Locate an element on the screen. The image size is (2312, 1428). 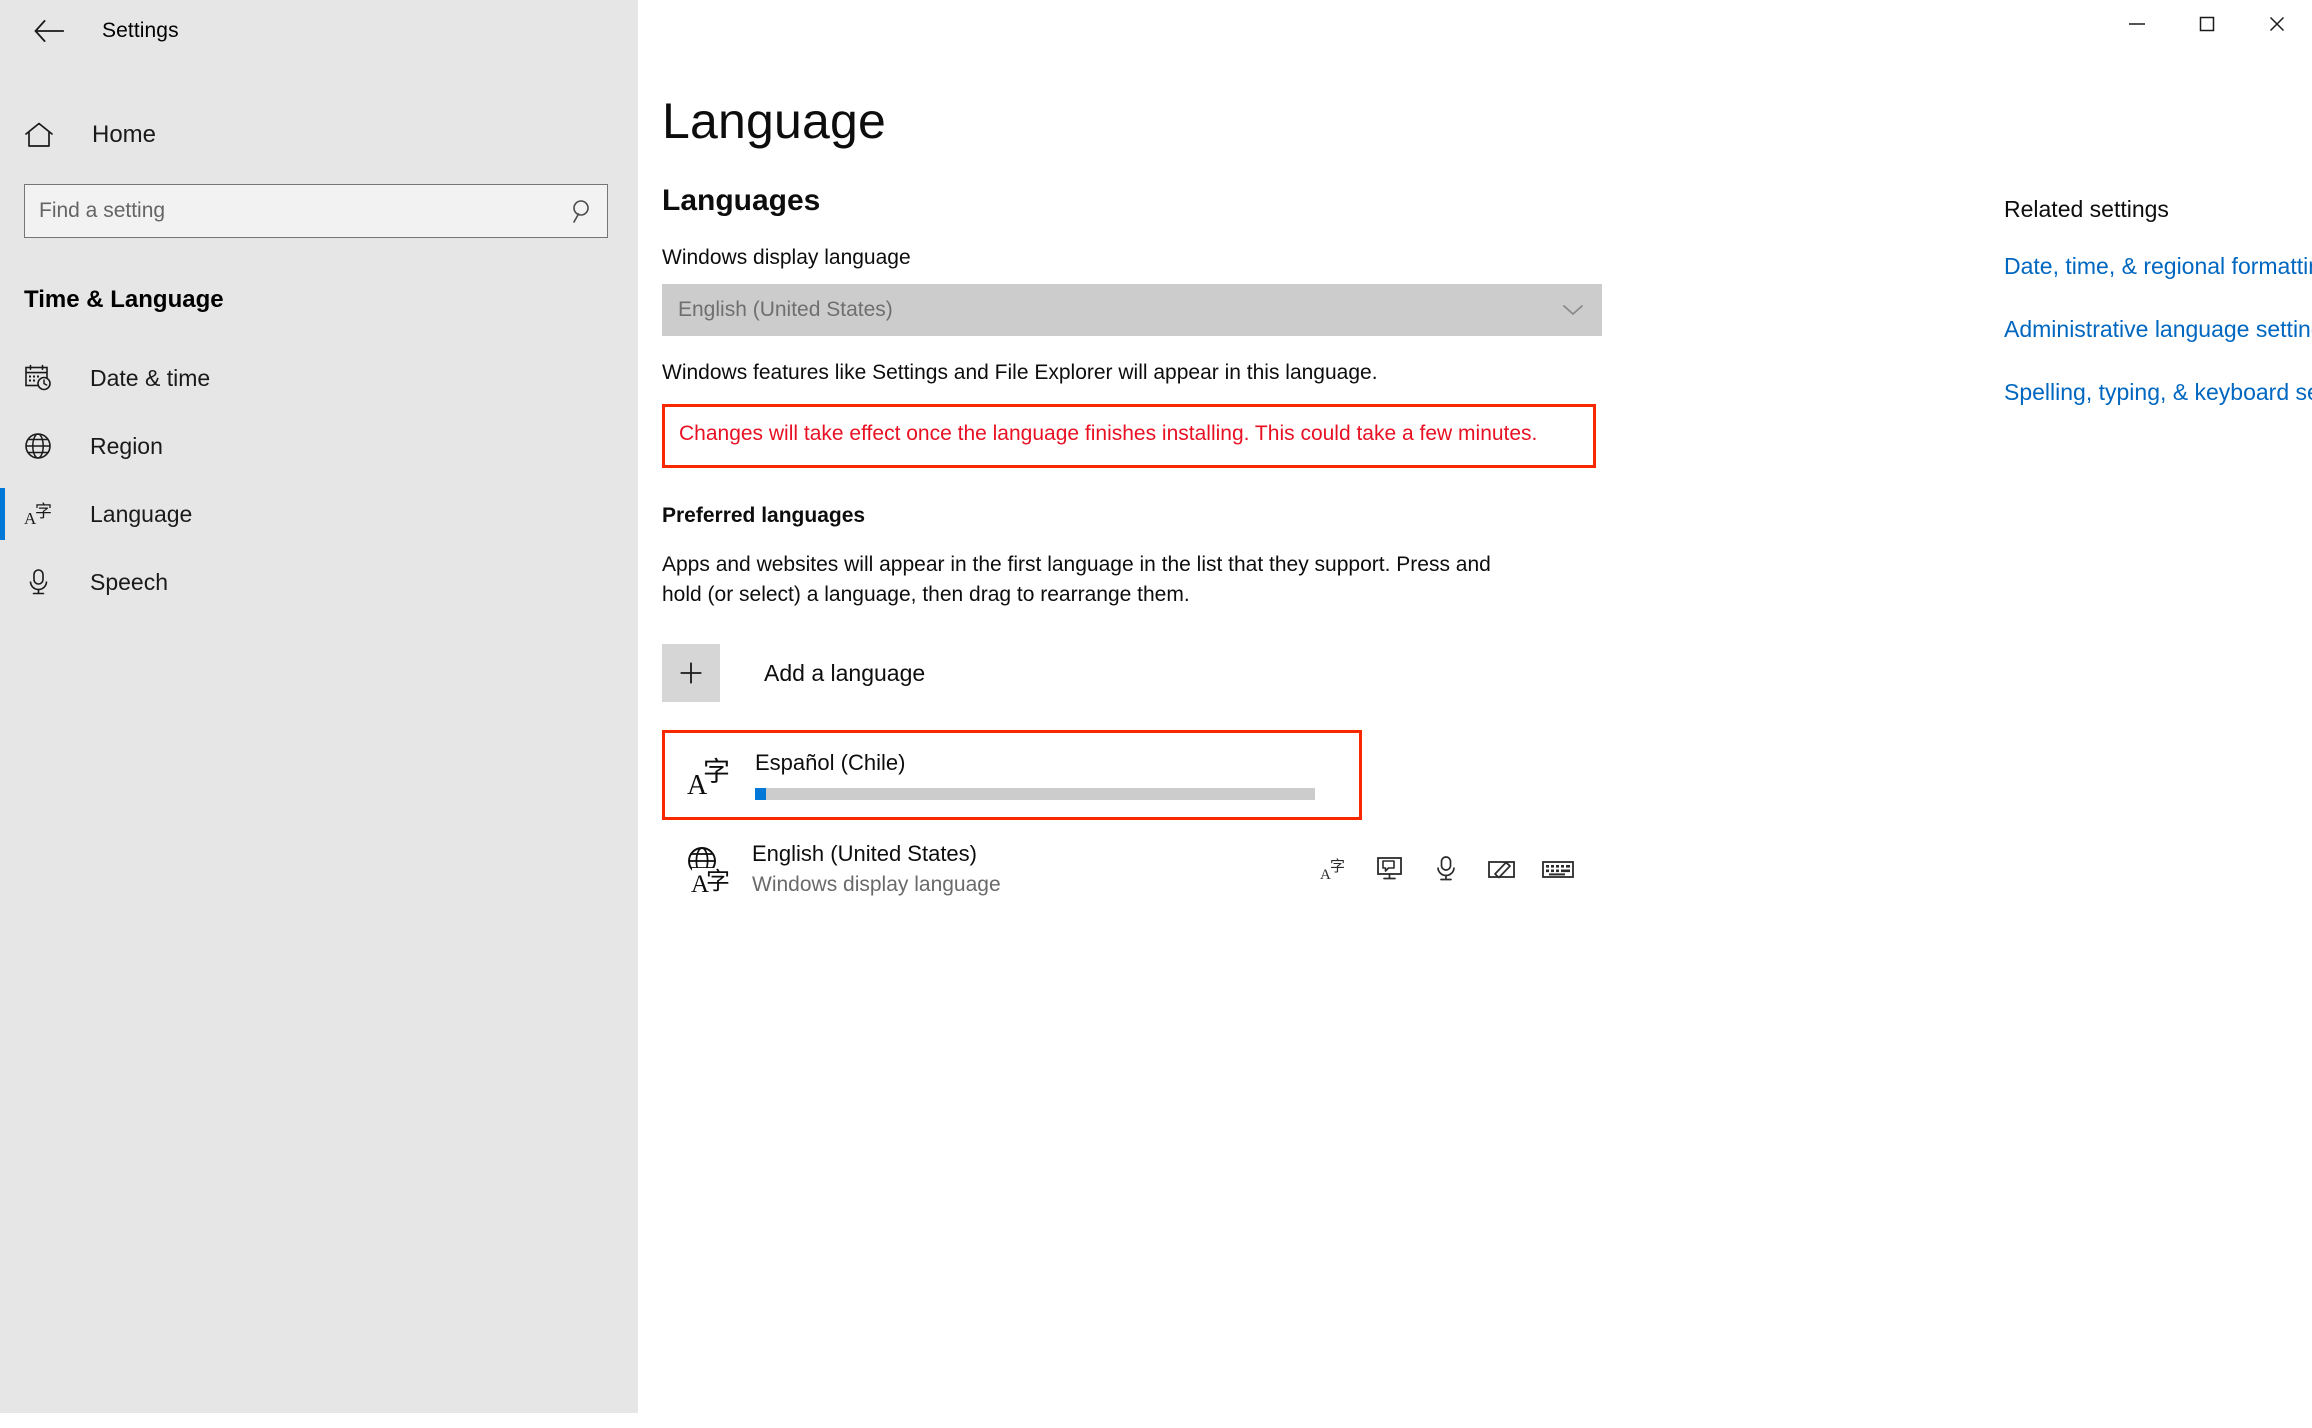
display-language-label: Windows display language is located at coordinates (786, 257).